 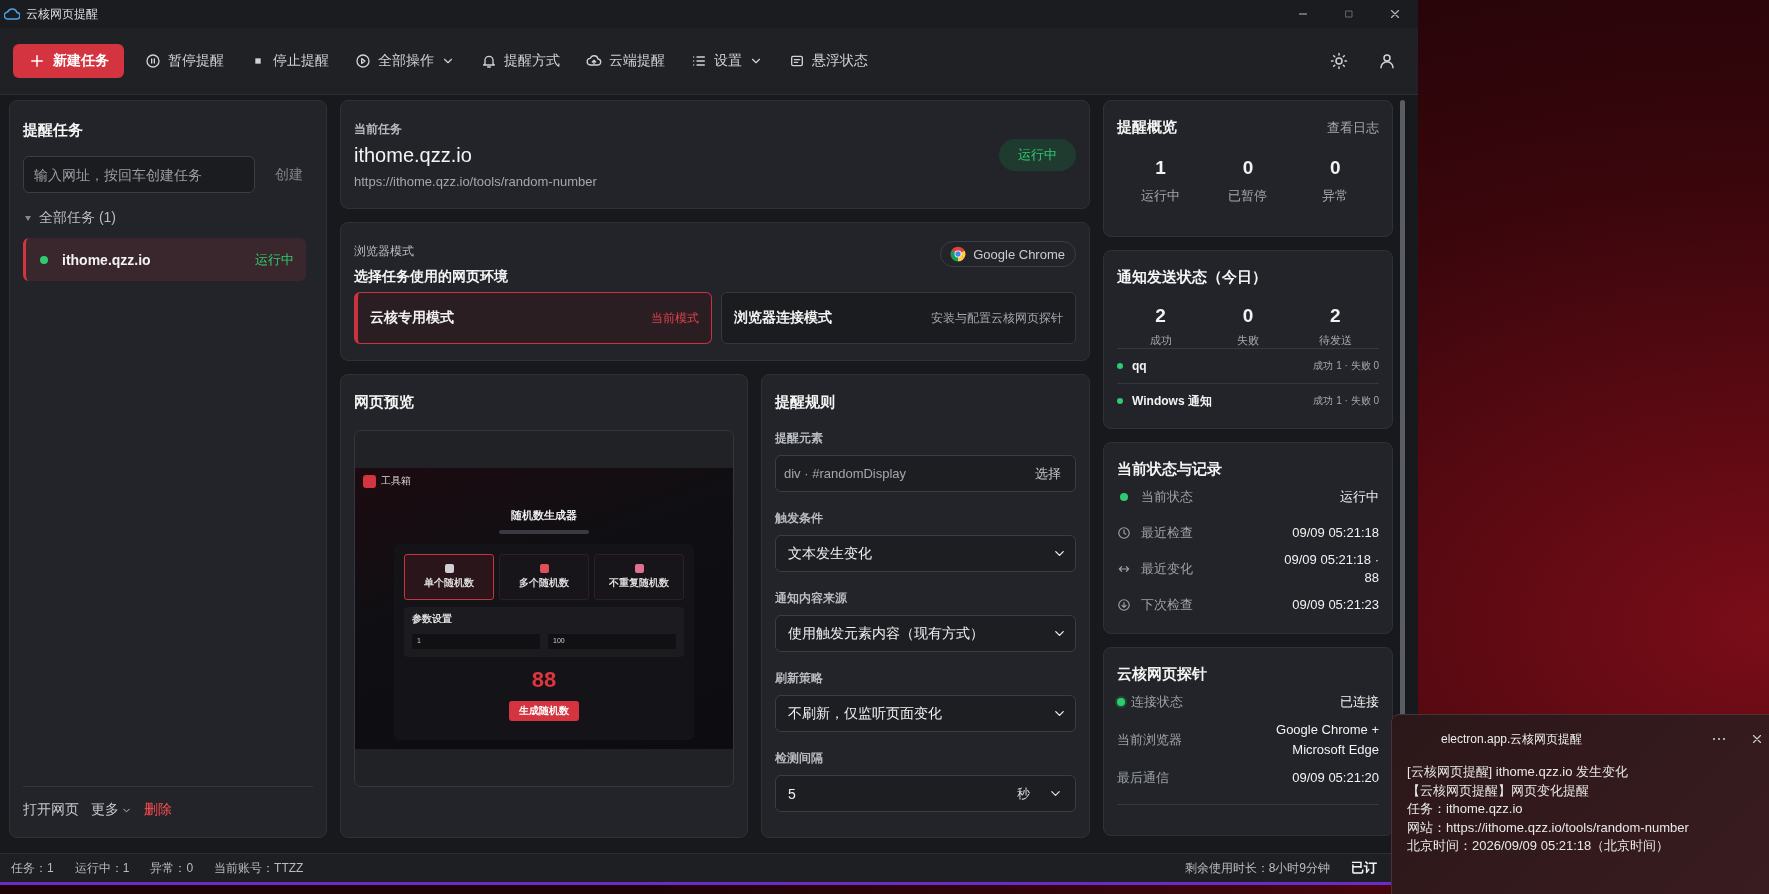 What do you see at coordinates (925, 793) in the screenshot?
I see `interval-field: 5 秒` at bounding box center [925, 793].